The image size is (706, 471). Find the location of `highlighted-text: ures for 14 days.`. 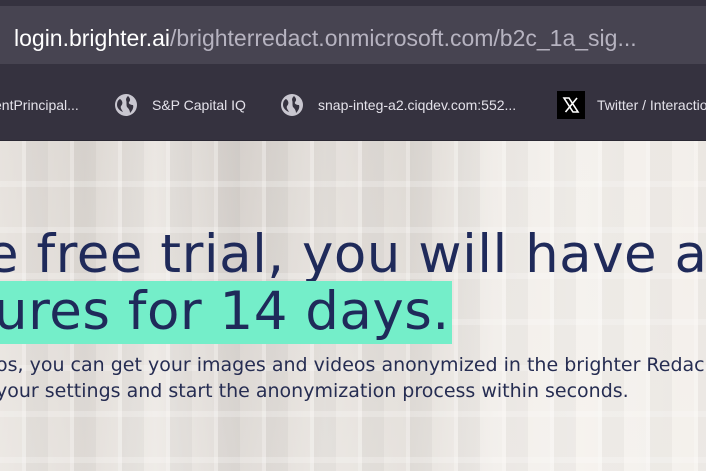

highlighted-text: ures for 14 days. is located at coordinates (226, 312).